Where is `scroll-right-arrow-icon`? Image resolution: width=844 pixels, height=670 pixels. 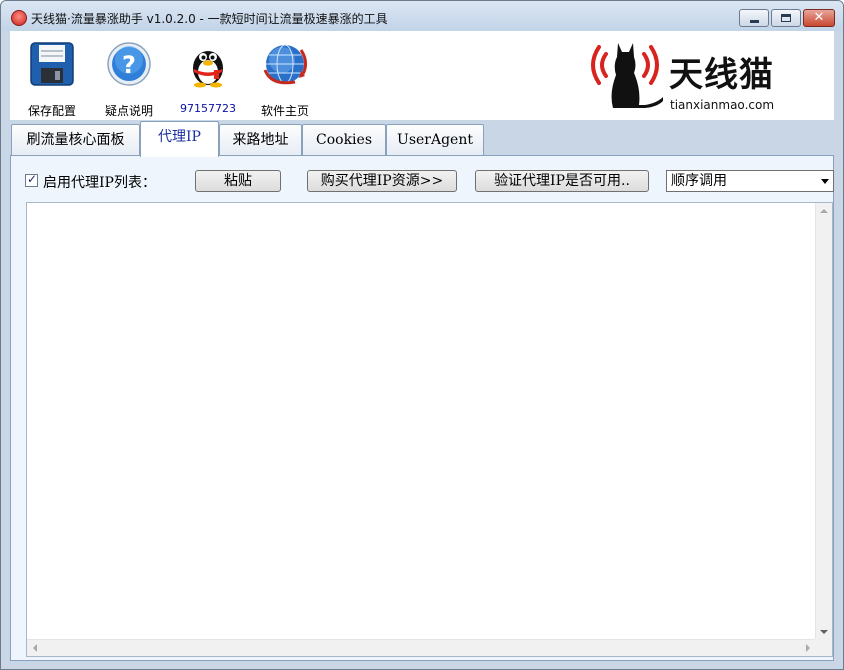 scroll-right-arrow-icon is located at coordinates (808, 648).